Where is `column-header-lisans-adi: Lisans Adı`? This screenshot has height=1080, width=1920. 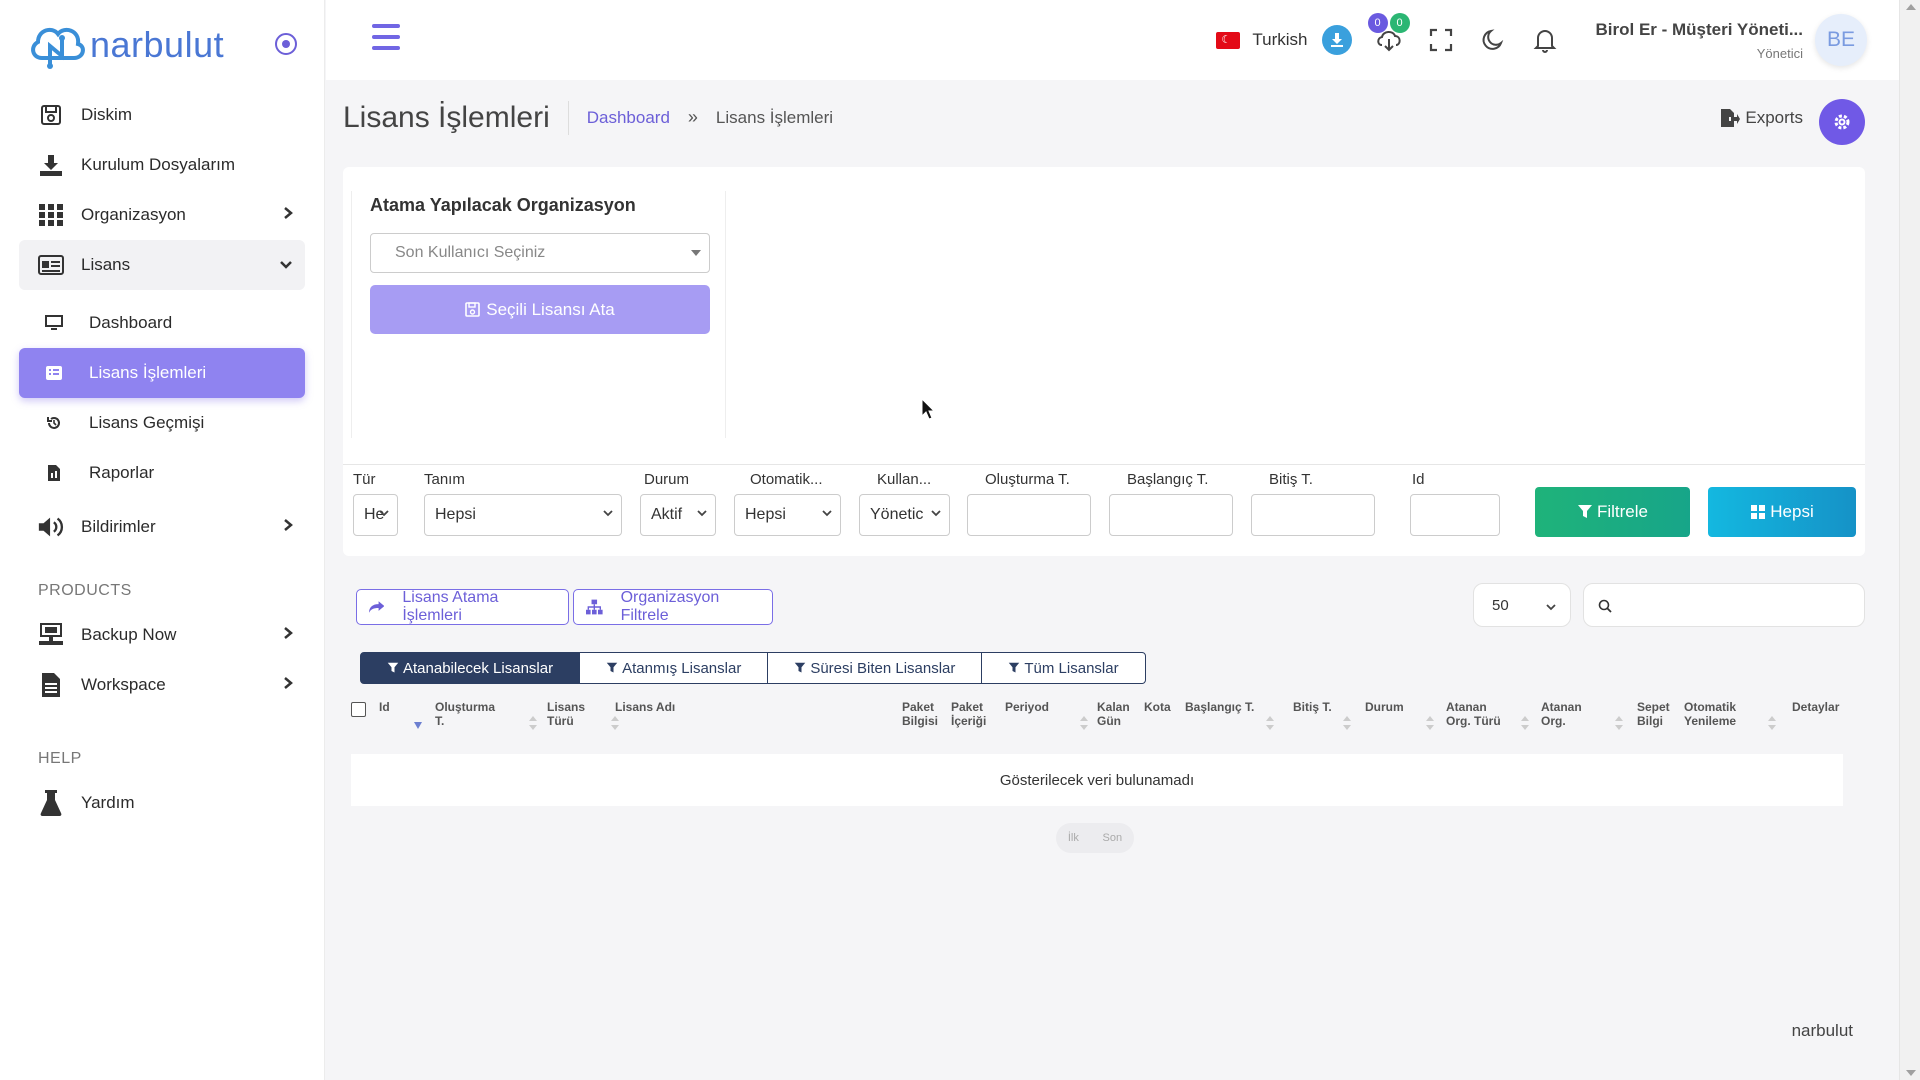 column-header-lisans-adi: Lisans Adı is located at coordinates (645, 707).